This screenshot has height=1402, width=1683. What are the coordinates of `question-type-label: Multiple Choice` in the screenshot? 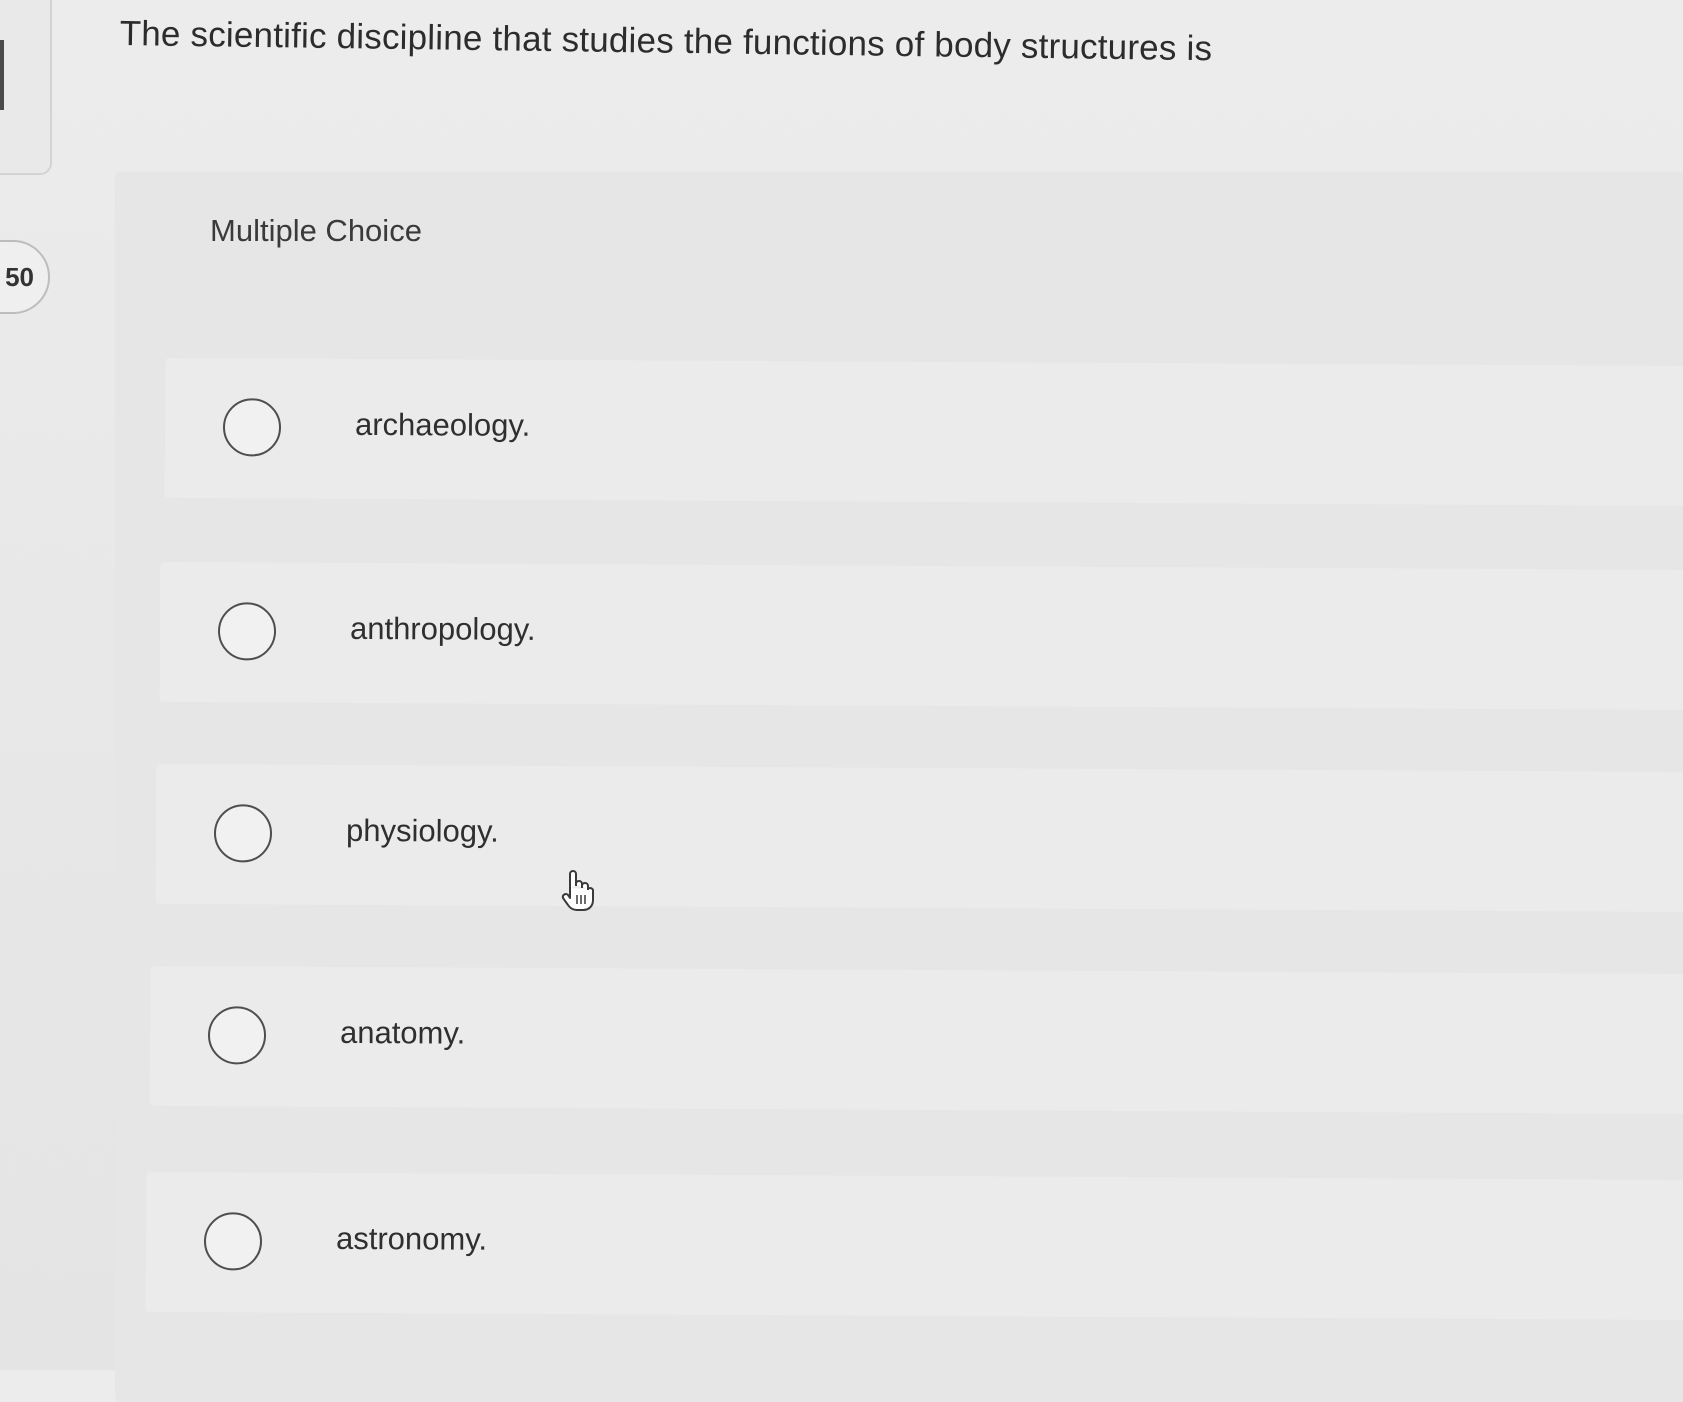 It's located at (316, 230).